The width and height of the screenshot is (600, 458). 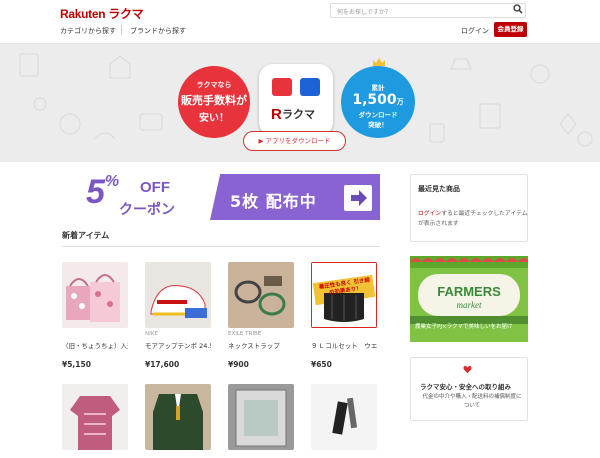 I want to click on downloads-line3: ダウンロード, so click(x=378, y=115).